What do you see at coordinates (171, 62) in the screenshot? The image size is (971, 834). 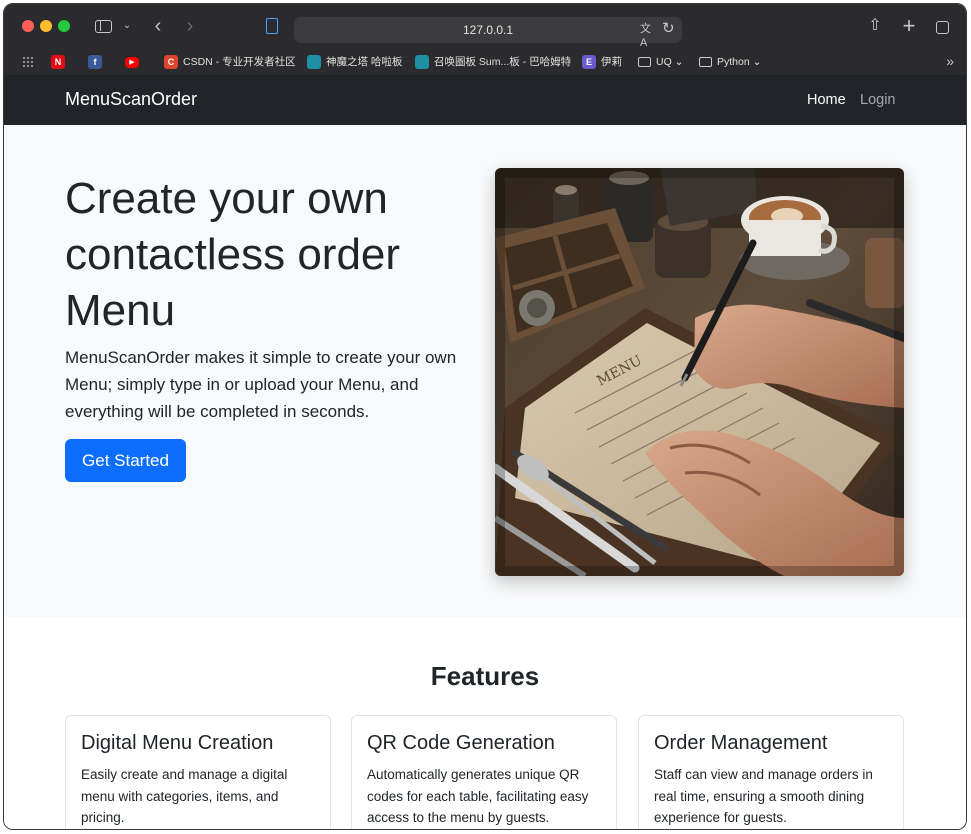 I see `csdn-icon: C` at bounding box center [171, 62].